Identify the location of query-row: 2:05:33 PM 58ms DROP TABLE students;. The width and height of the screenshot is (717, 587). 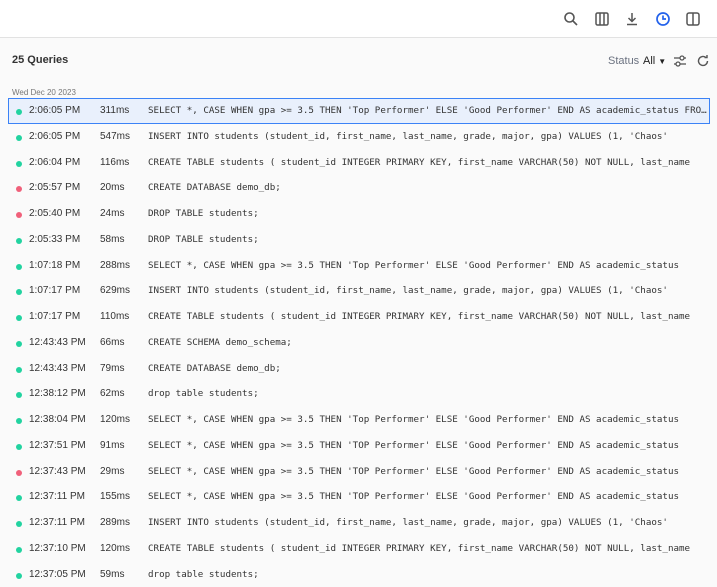
(359, 240).